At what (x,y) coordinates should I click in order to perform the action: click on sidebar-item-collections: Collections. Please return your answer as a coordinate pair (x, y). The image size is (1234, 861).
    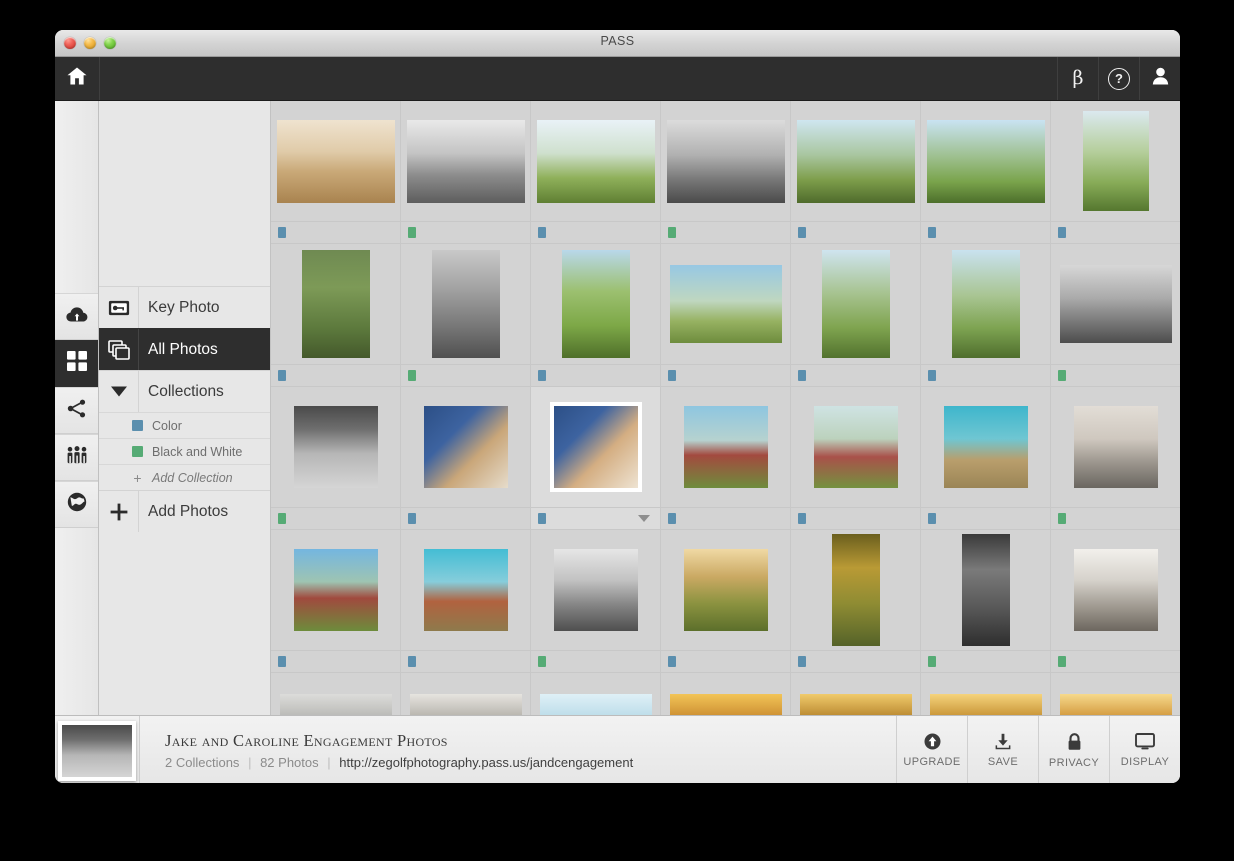
    Looking at the image, I should click on (184, 391).